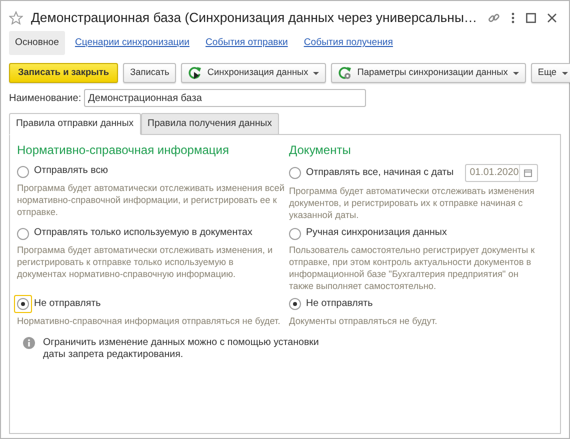 The image size is (570, 439). I want to click on save-close-button: Записать и закрыть, so click(63, 73).